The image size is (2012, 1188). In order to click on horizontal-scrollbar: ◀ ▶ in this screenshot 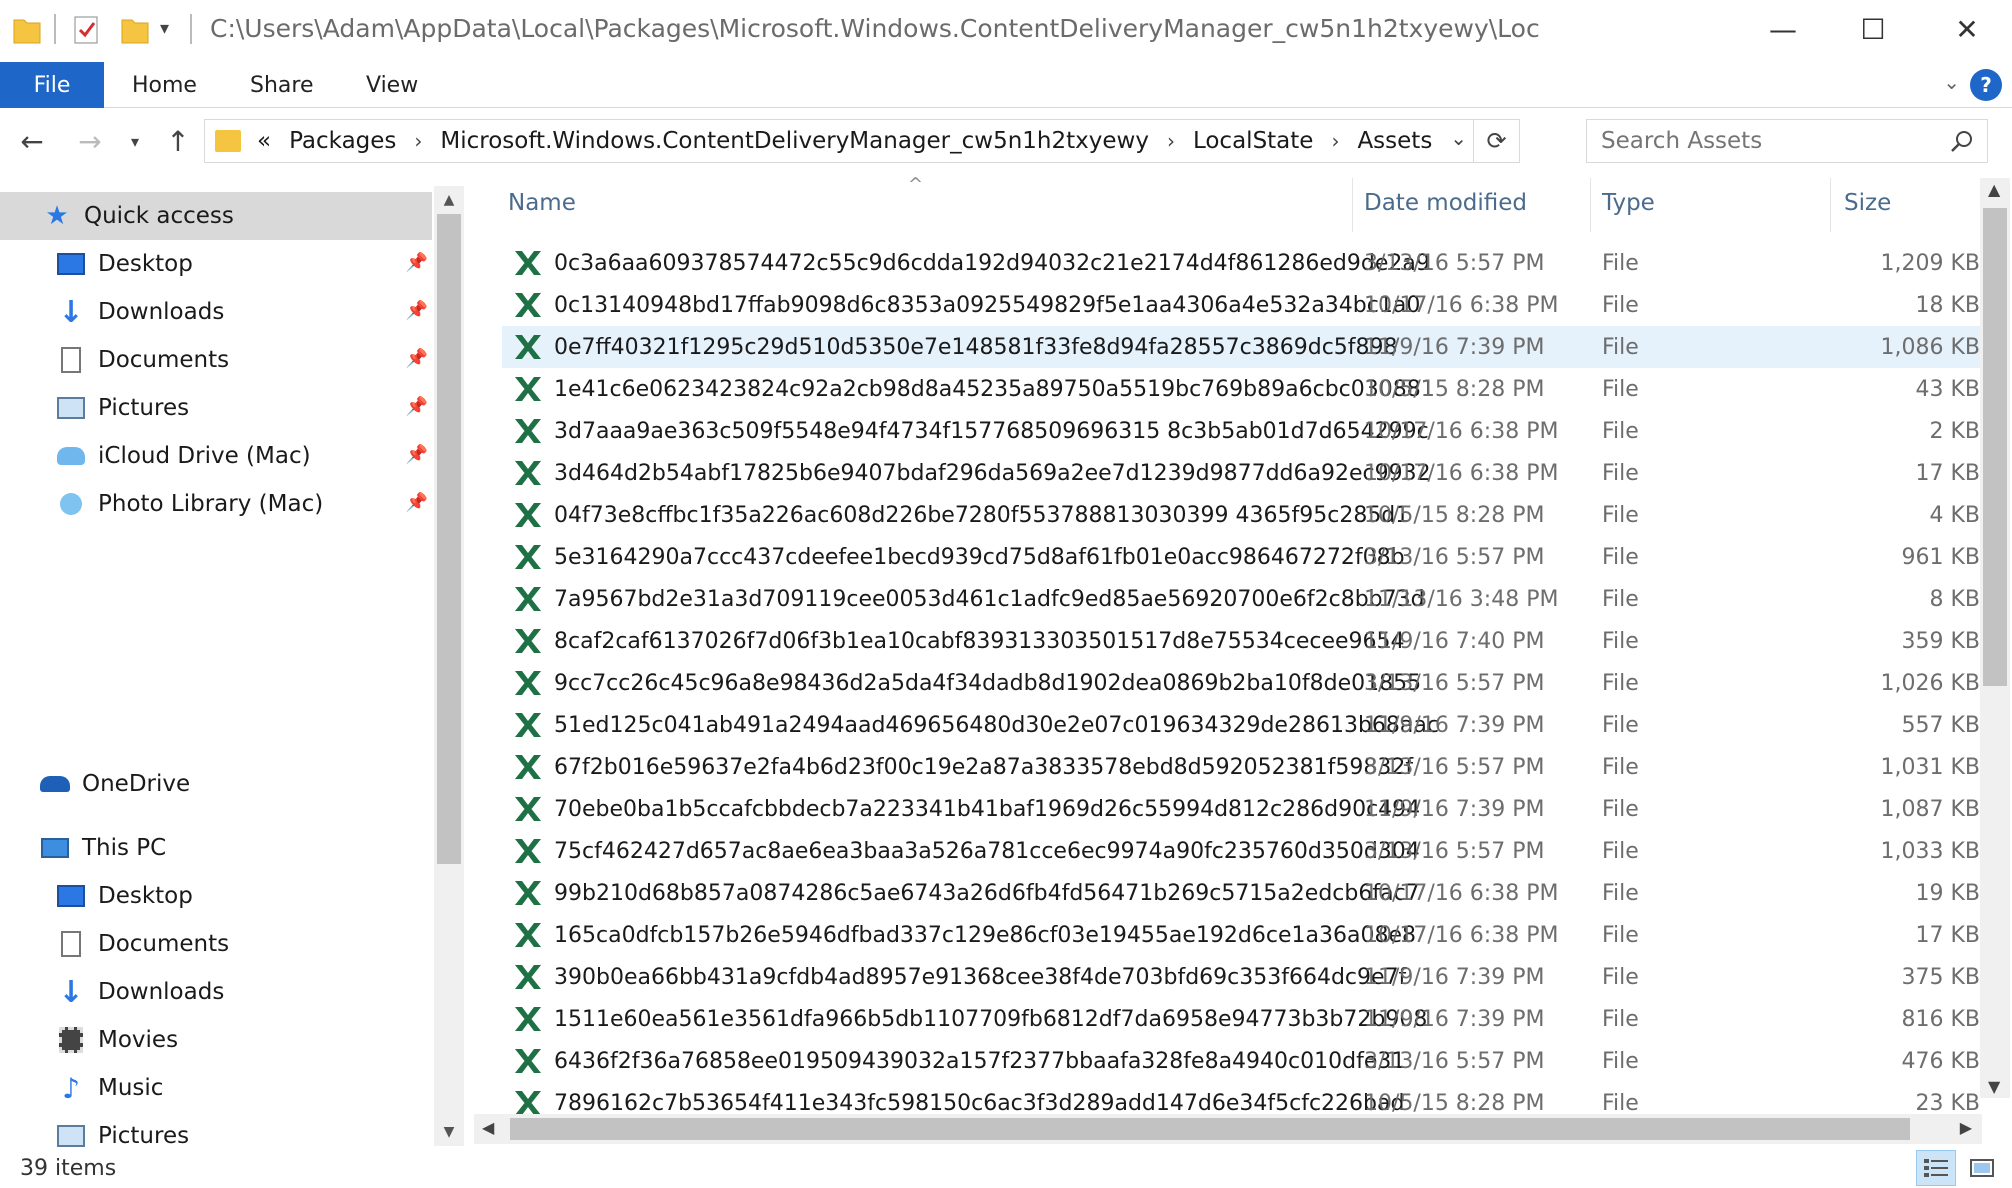, I will do `click(1228, 1129)`.